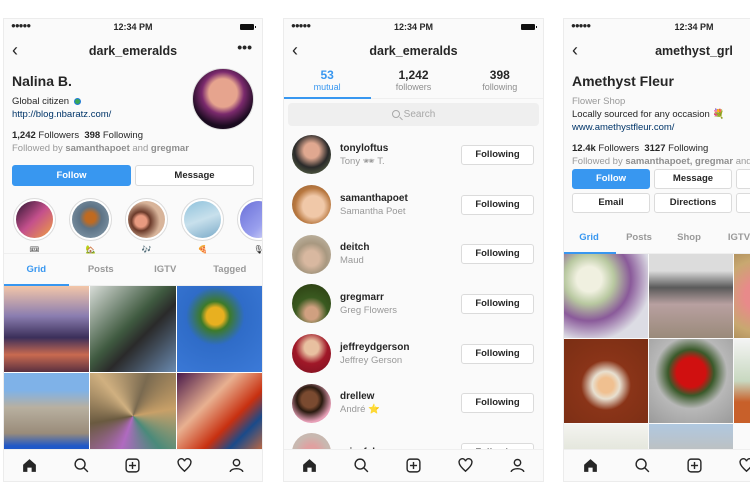 This screenshot has height=500, width=750. What do you see at coordinates (654, 148) in the screenshot?
I see `following-count: 3127` at bounding box center [654, 148].